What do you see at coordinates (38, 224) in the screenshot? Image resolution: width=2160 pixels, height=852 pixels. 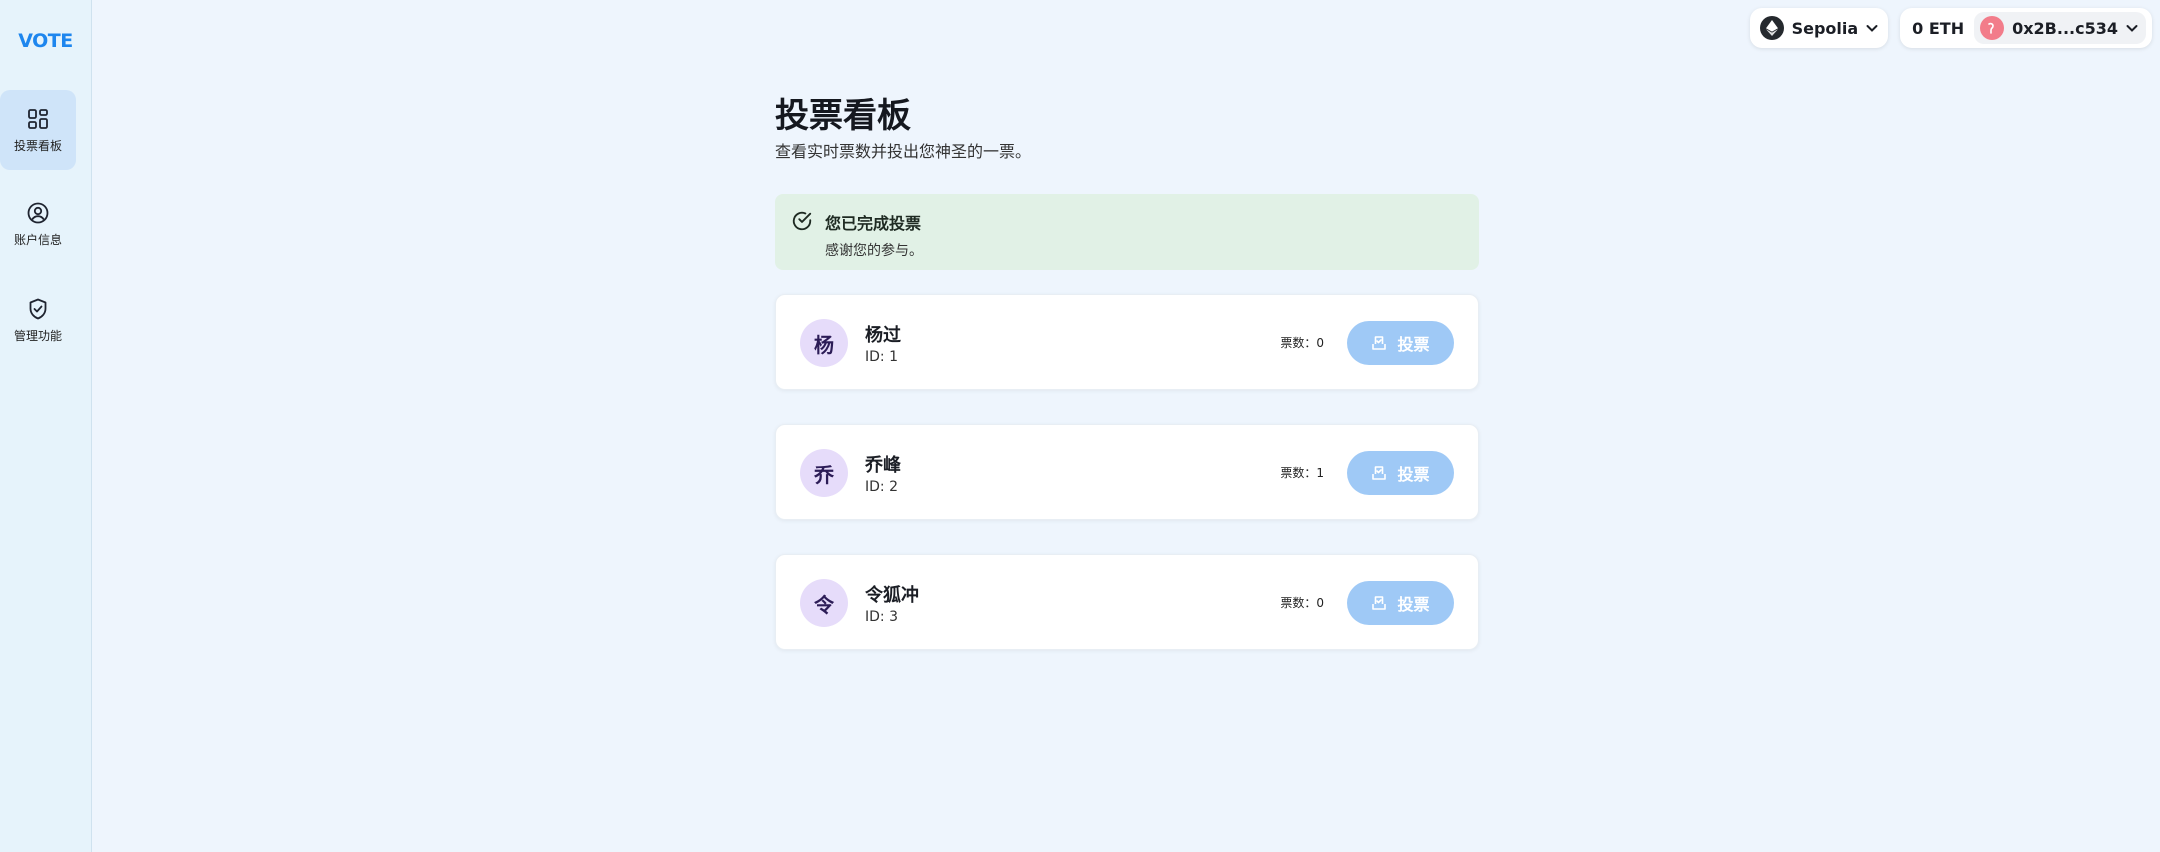 I see `sidebar-item-account: 账户信息` at bounding box center [38, 224].